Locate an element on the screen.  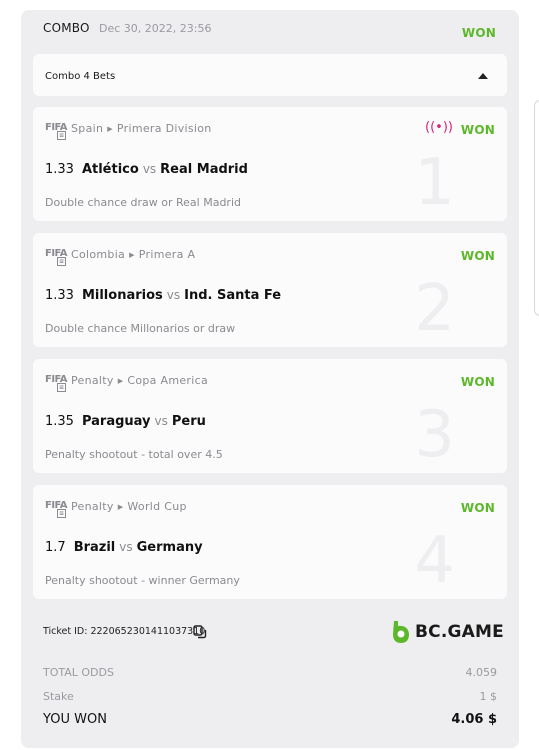
leg-index-watermark: 3 is located at coordinates (434, 435).